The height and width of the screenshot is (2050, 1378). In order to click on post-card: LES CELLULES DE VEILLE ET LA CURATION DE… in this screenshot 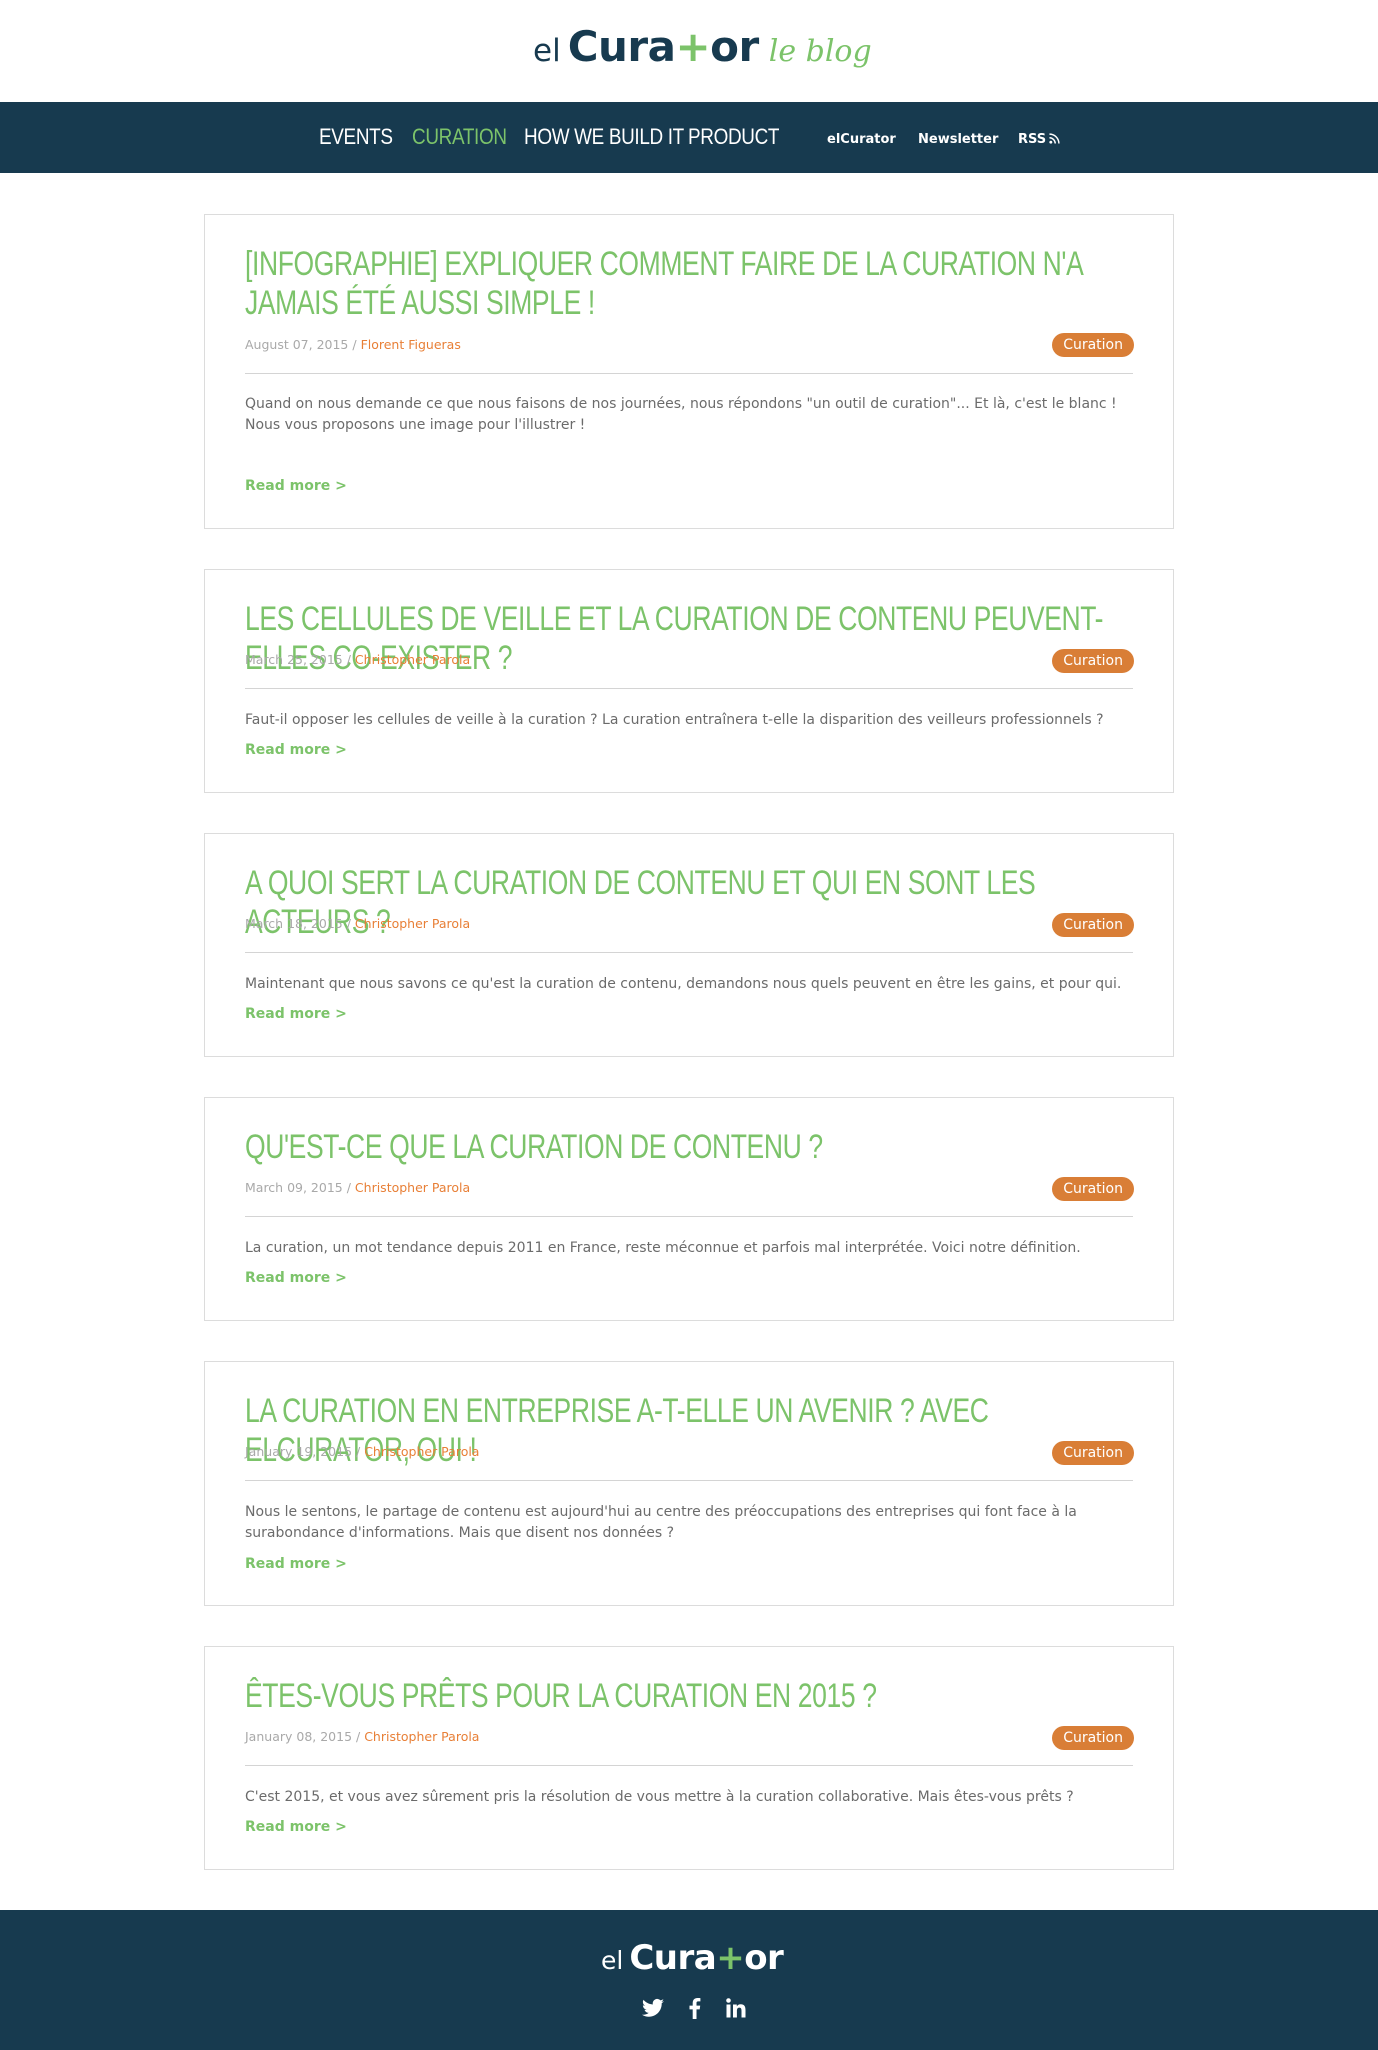, I will do `click(689, 681)`.